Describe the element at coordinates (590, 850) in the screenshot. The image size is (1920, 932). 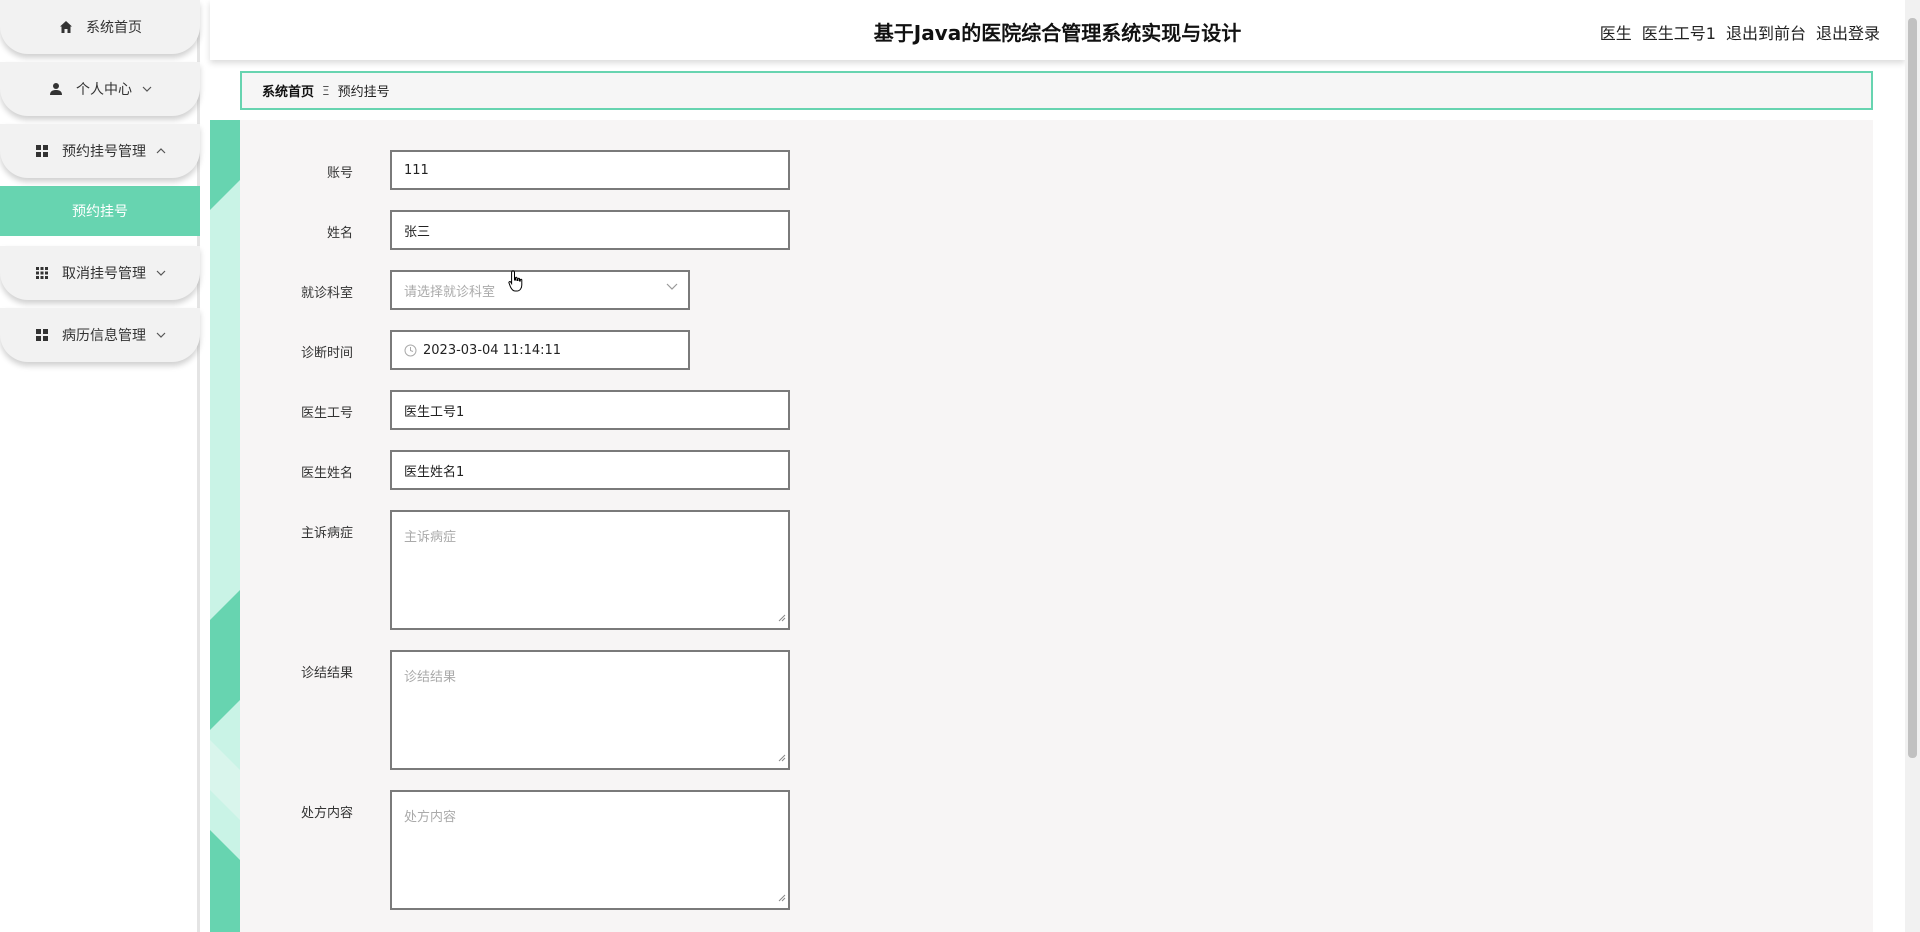
I see `prescription-textarea: 处方内容` at that location.